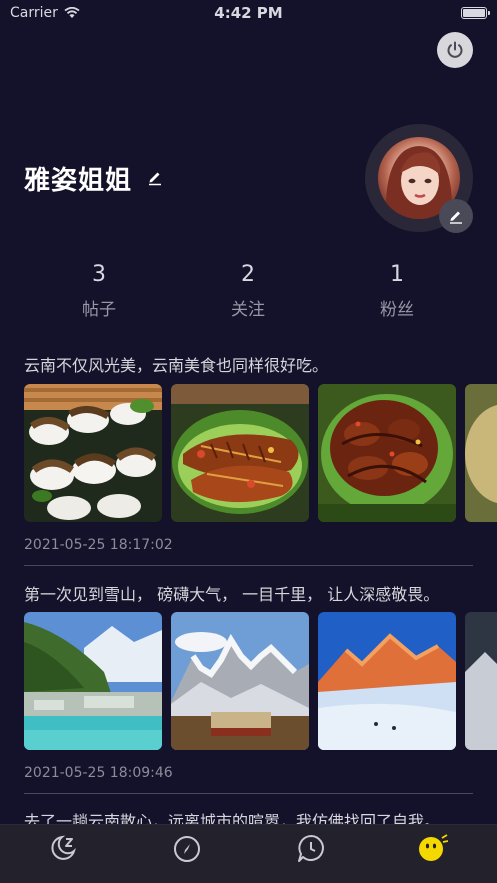 The height and width of the screenshot is (883, 497). What do you see at coordinates (78, 181) in the screenshot?
I see `profile-name: 雅姿姐姐` at bounding box center [78, 181].